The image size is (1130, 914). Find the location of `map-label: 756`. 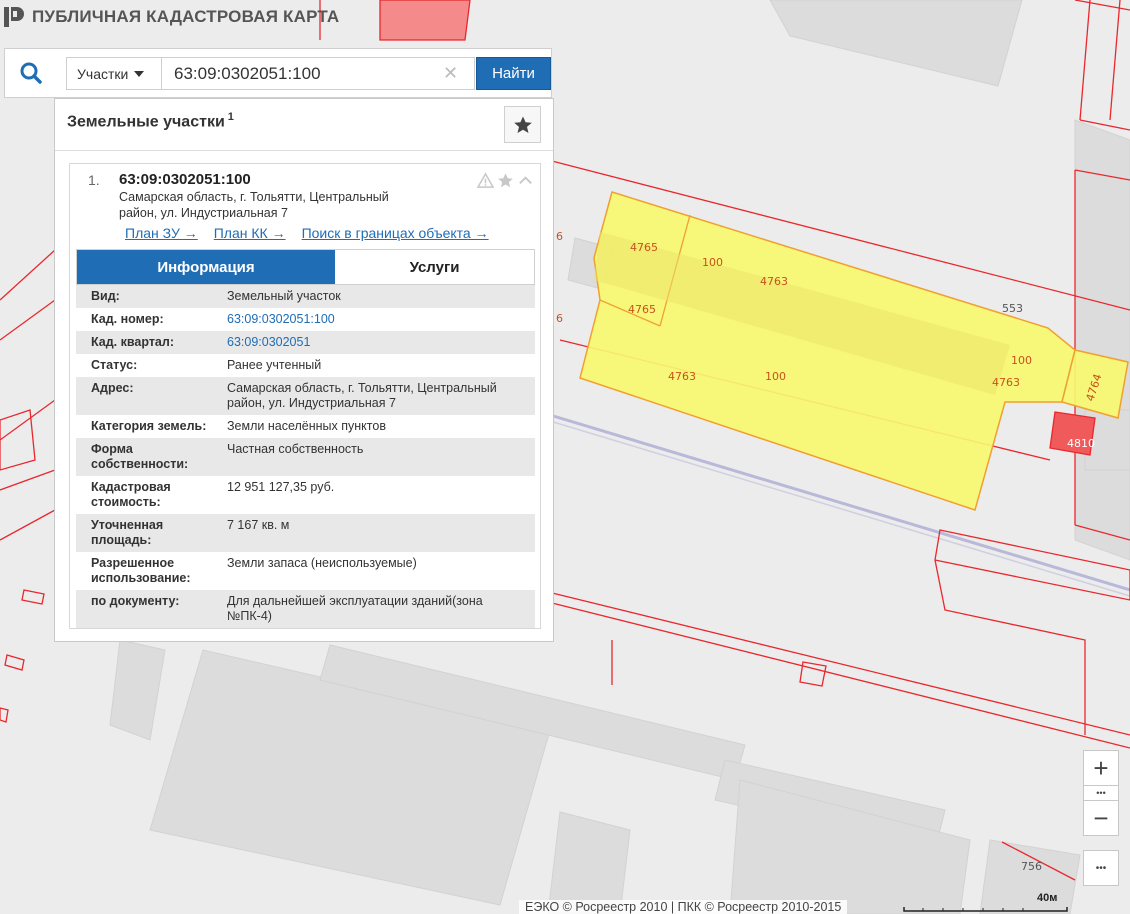

map-label: 756 is located at coordinates (1031, 866).